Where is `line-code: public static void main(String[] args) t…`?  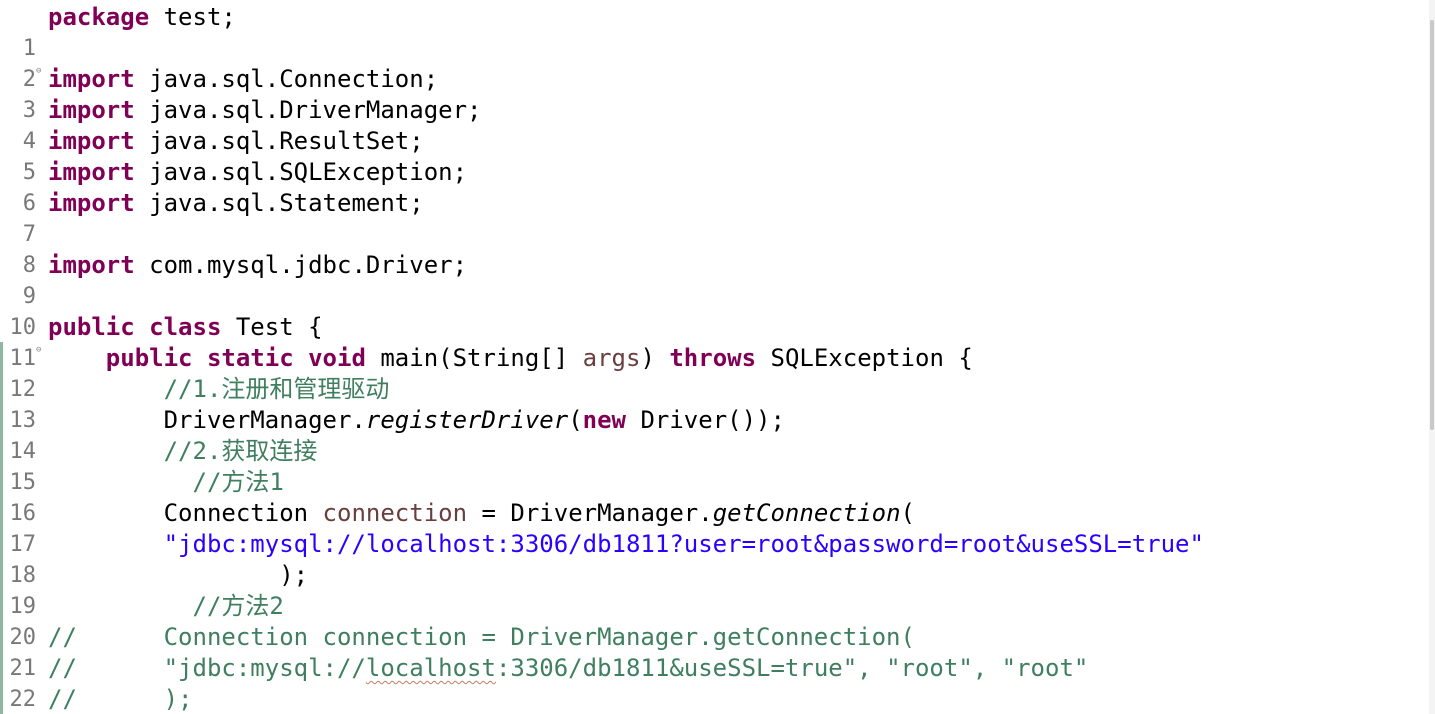 line-code: public static void main(String[] args) t… is located at coordinates (510, 358).